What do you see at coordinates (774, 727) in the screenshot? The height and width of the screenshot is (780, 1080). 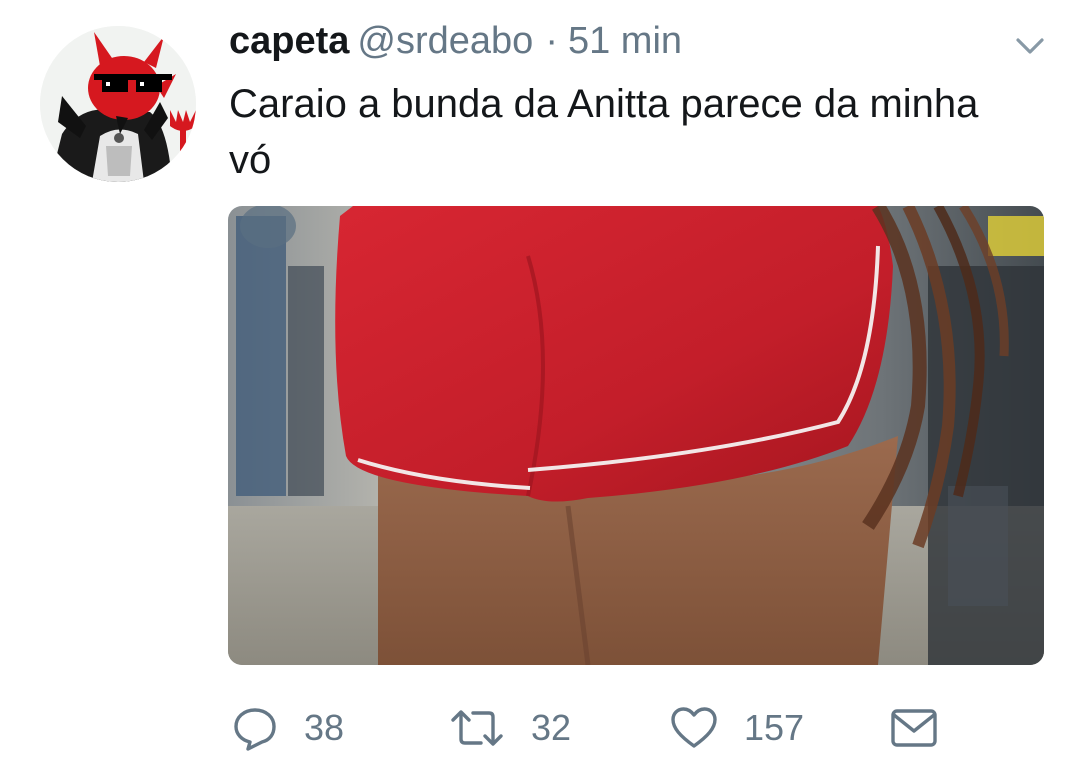 I see `like-count: 157` at bounding box center [774, 727].